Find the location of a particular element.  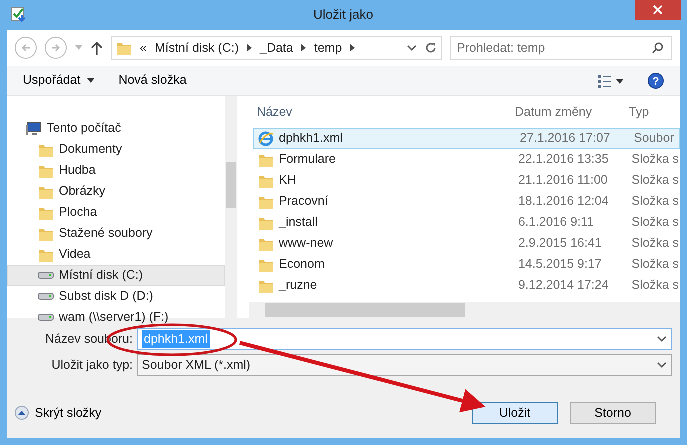

file-row: Formulare 22.1.2016 13:35 Složka s is located at coordinates (466, 159).